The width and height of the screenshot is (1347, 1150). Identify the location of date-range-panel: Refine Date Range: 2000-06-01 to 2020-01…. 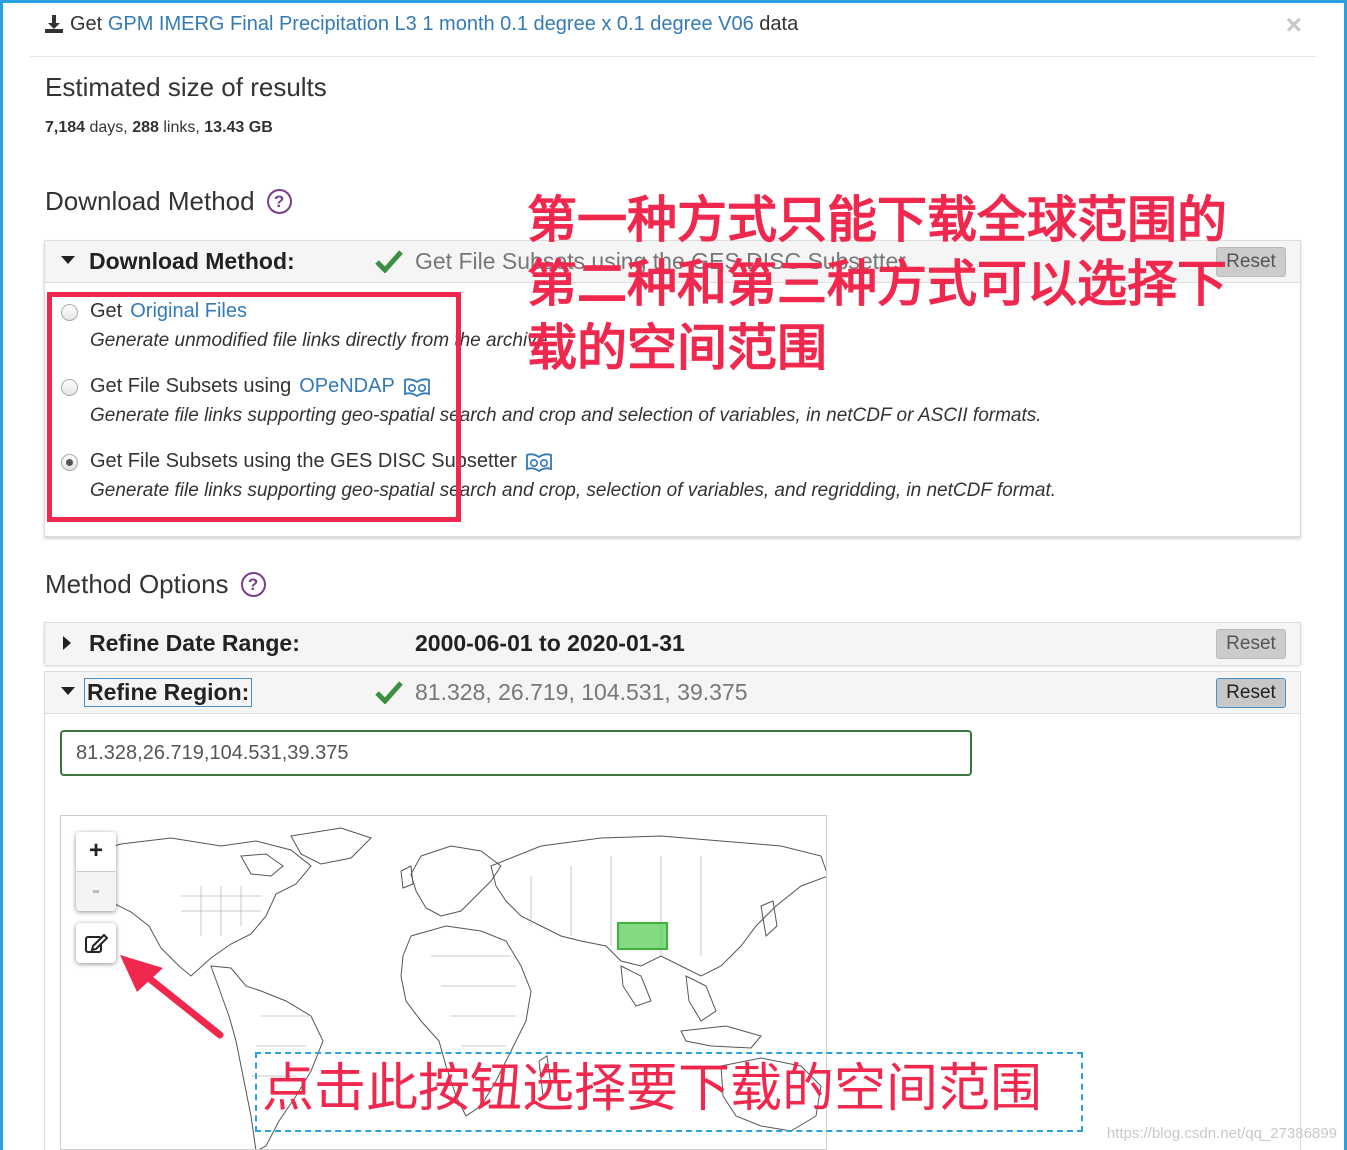
(672, 643).